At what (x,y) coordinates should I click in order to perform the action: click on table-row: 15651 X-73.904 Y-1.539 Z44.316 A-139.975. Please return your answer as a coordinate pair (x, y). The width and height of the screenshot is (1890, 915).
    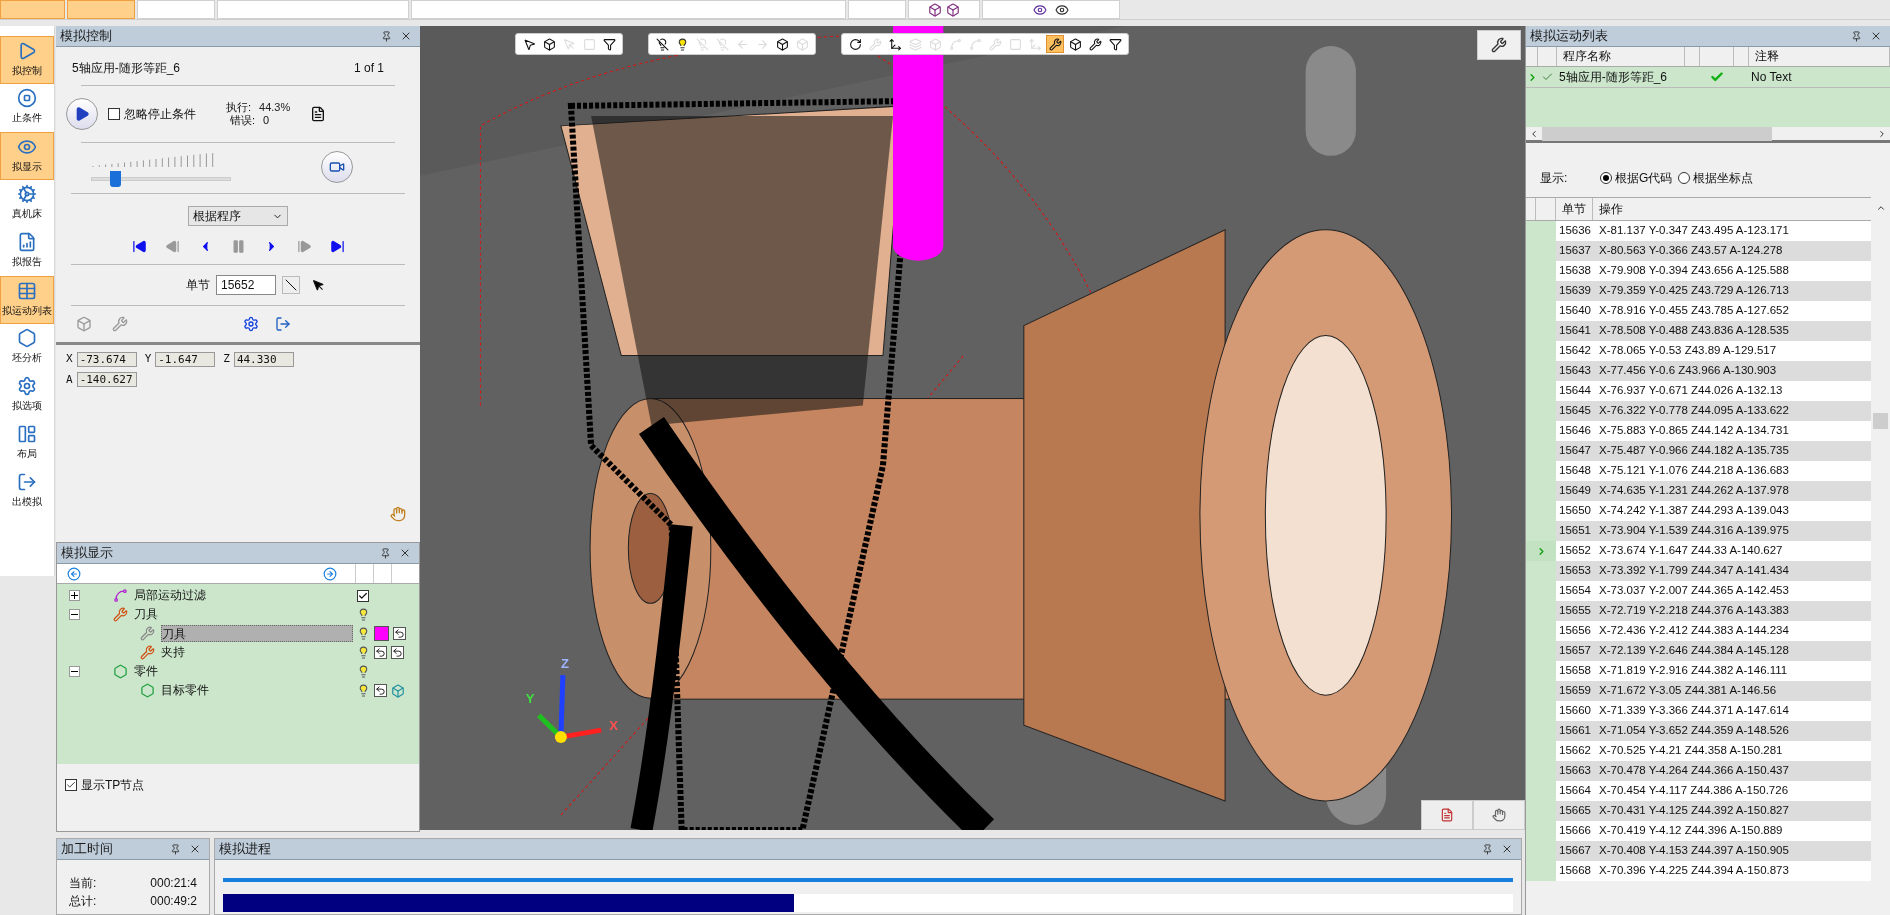
    Looking at the image, I should click on (1713, 531).